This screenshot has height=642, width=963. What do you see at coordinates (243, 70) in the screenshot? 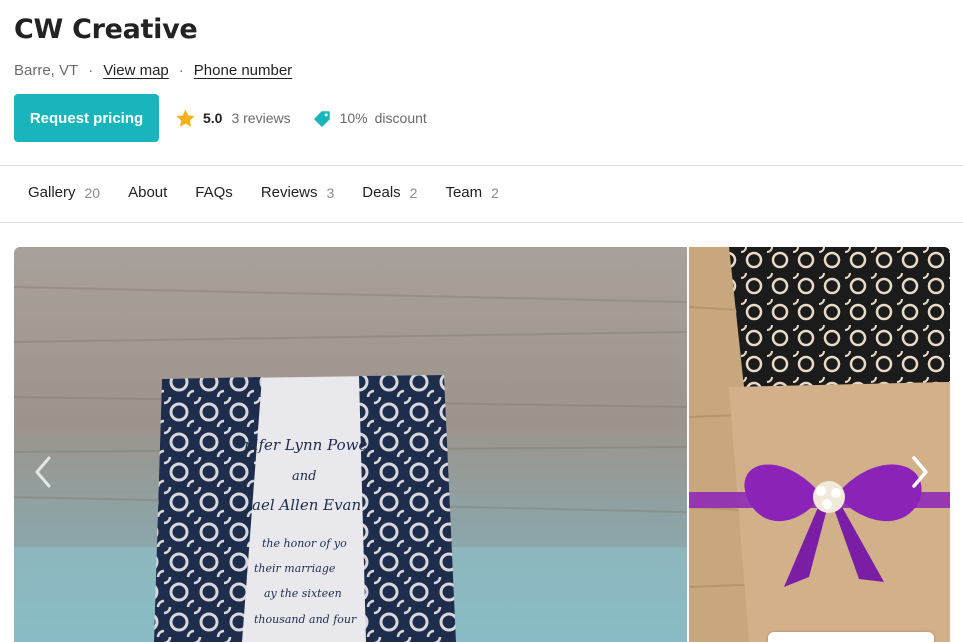
I see `phone-number-link: Phone number` at bounding box center [243, 70].